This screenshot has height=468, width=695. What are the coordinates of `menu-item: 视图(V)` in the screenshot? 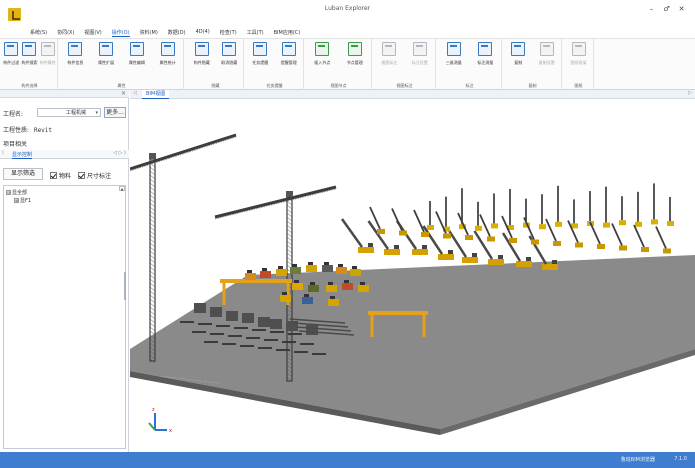 It's located at (92, 33).